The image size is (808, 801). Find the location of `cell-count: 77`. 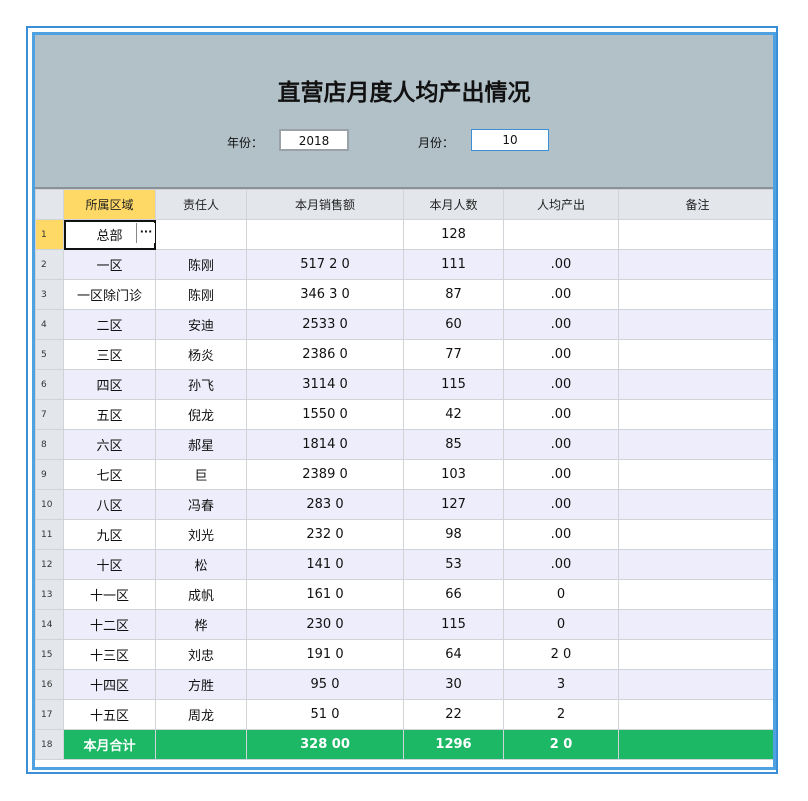

cell-count: 77 is located at coordinates (453, 354).